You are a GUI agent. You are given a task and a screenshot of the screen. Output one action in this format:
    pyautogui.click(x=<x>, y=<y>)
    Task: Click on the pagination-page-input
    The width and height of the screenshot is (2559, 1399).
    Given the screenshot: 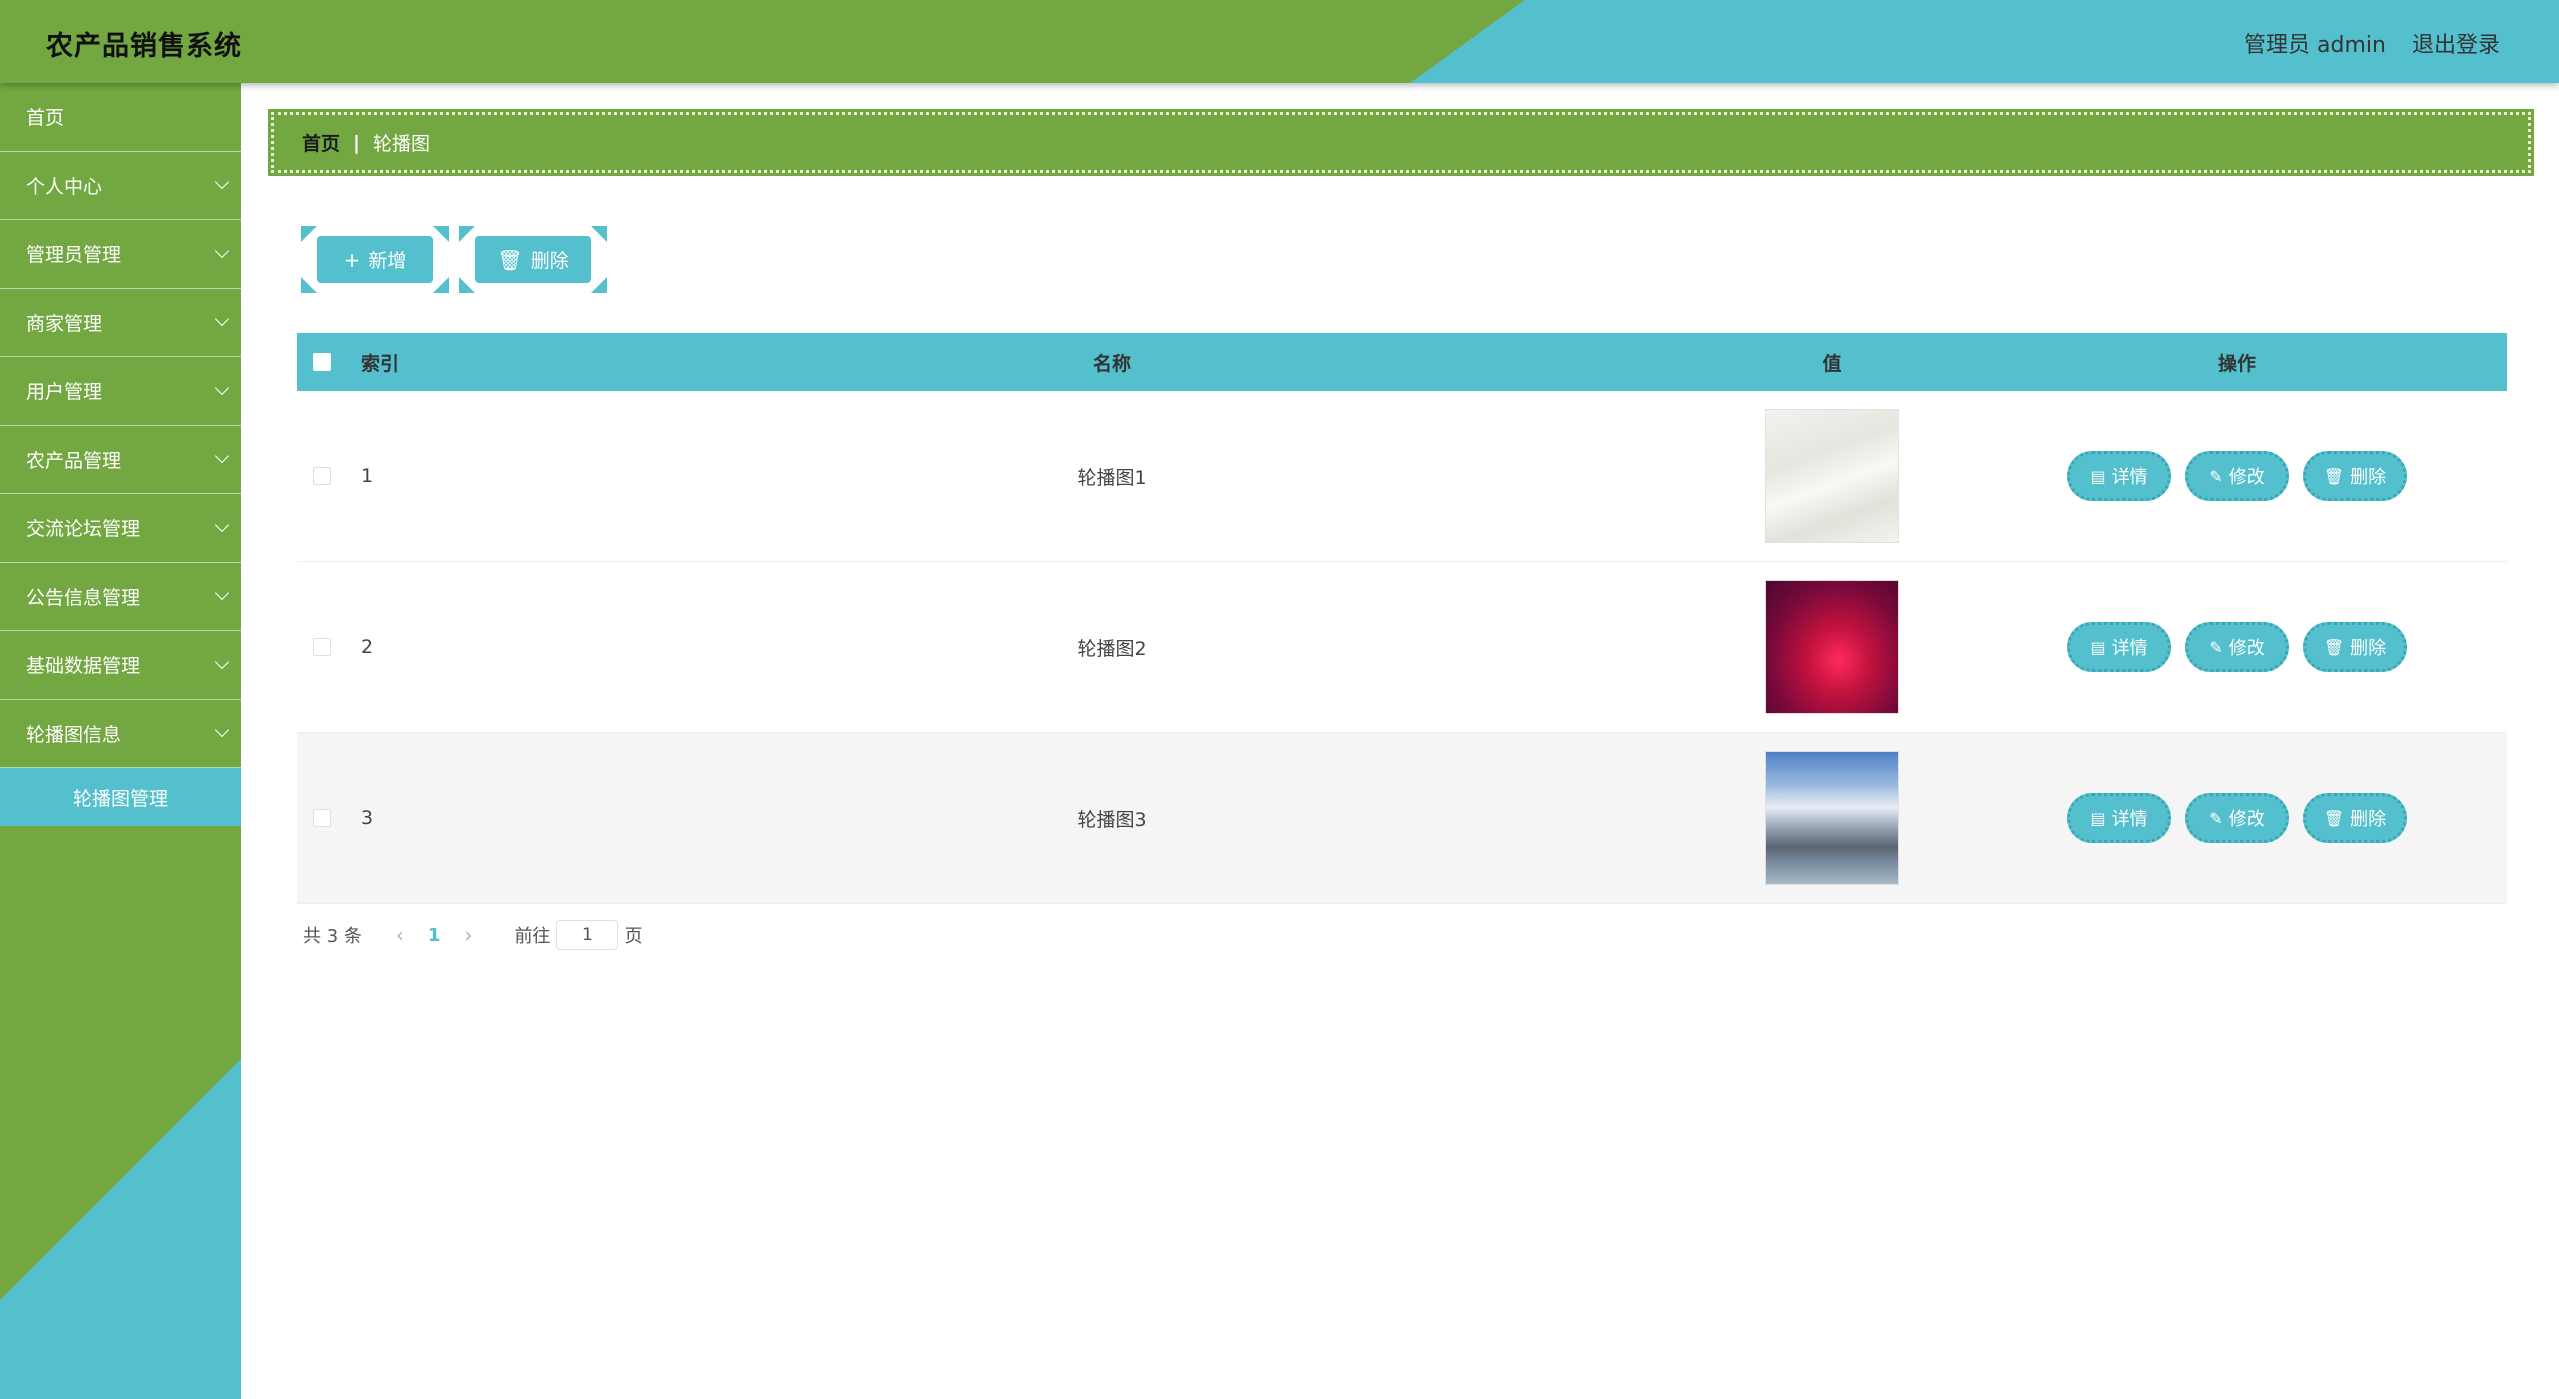 What is the action you would take?
    pyautogui.click(x=587, y=935)
    